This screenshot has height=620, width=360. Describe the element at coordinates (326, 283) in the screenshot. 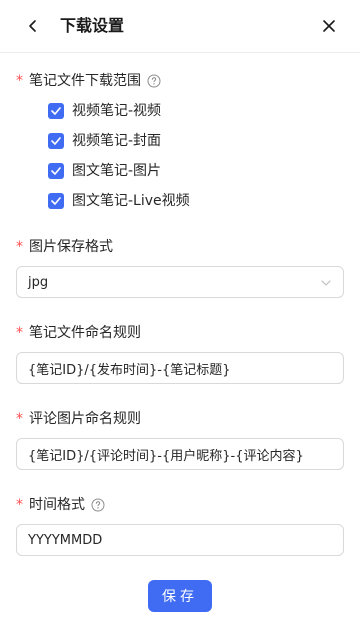

I see `chevron-down-icon` at that location.